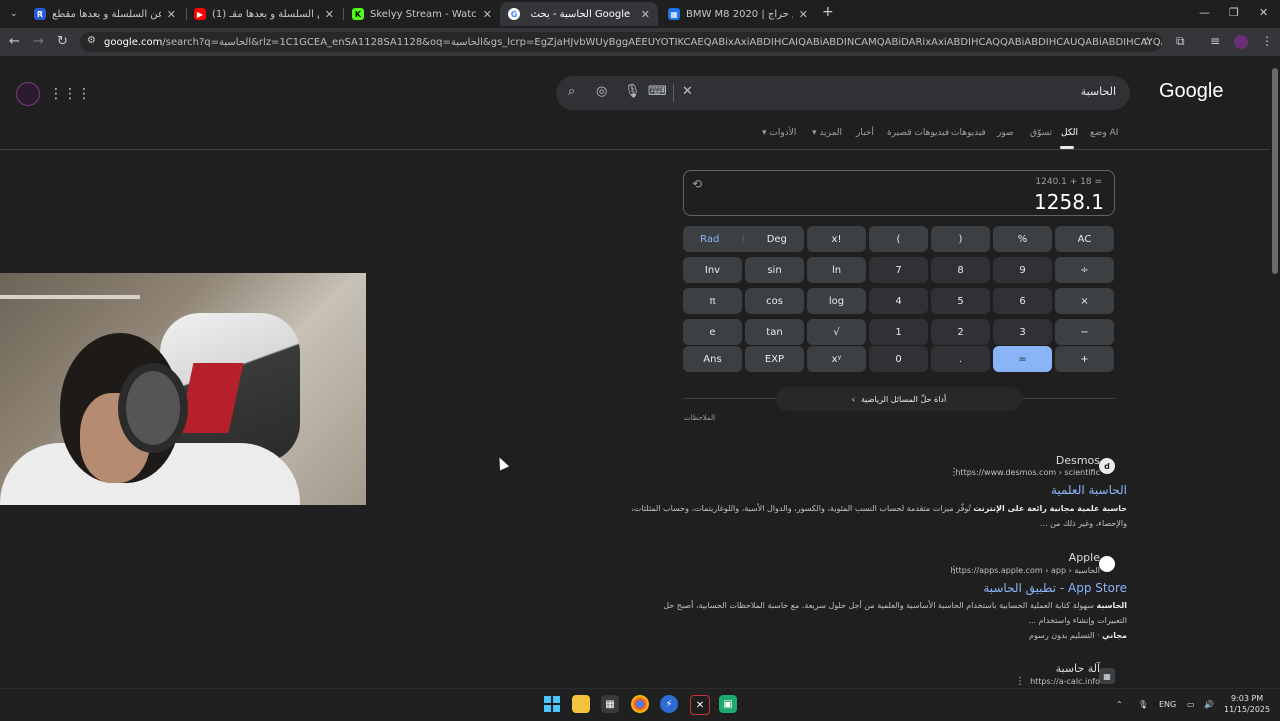  What do you see at coordinates (1267, 41) in the screenshot?
I see `menu-kebab-icon: ⋮` at bounding box center [1267, 41].